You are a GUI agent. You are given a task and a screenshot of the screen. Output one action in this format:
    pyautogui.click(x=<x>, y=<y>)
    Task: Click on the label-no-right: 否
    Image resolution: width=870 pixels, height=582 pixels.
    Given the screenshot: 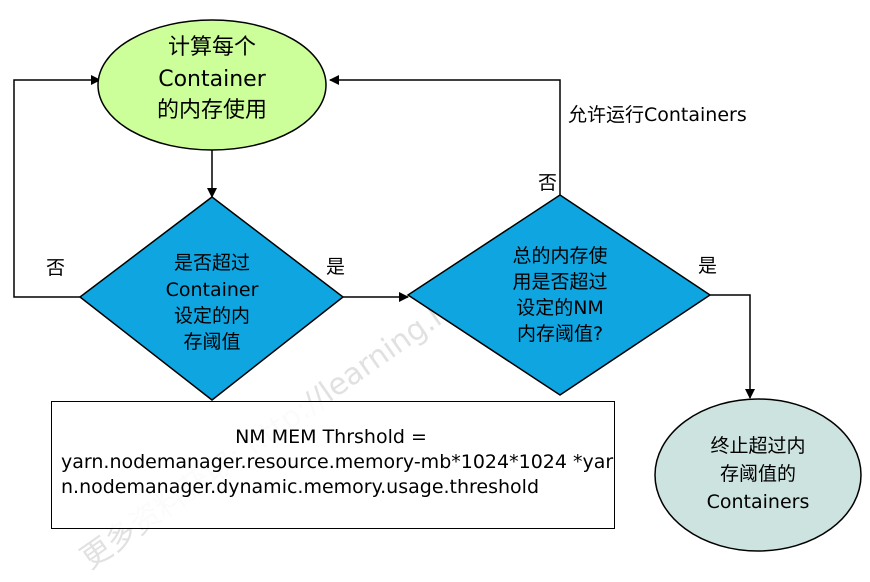 What is the action you would take?
    pyautogui.click(x=547, y=183)
    